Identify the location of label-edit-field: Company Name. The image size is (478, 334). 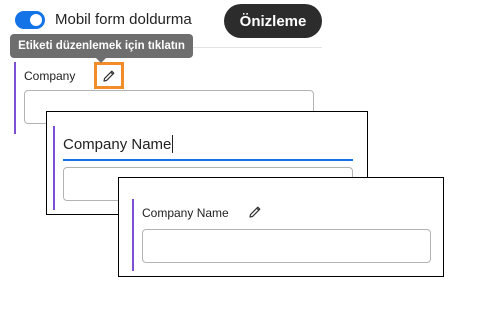
(118, 144).